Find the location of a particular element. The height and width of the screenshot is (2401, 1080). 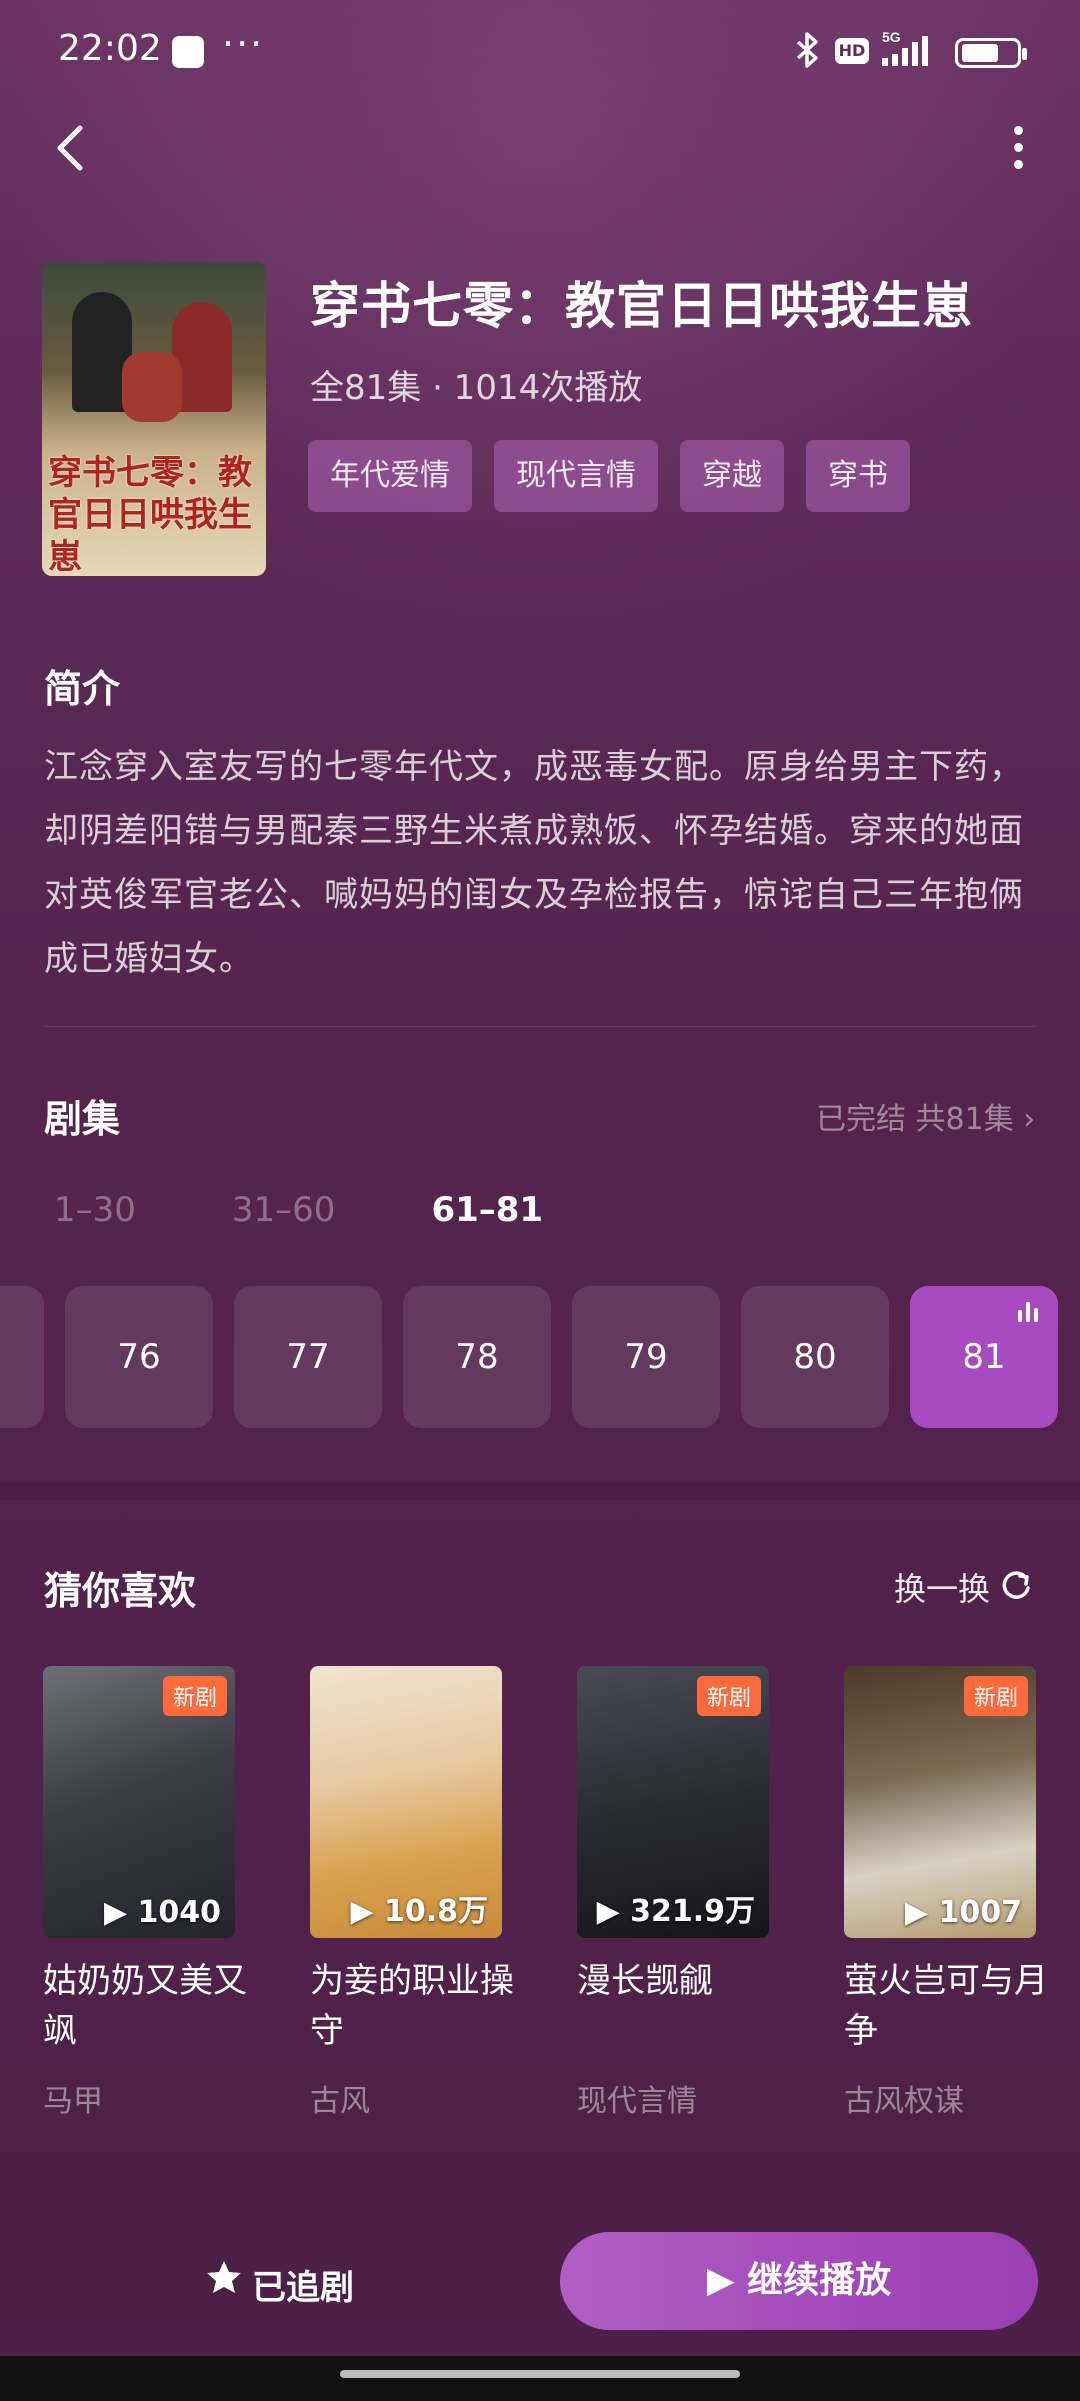

home-indicator is located at coordinates (540, 2374).